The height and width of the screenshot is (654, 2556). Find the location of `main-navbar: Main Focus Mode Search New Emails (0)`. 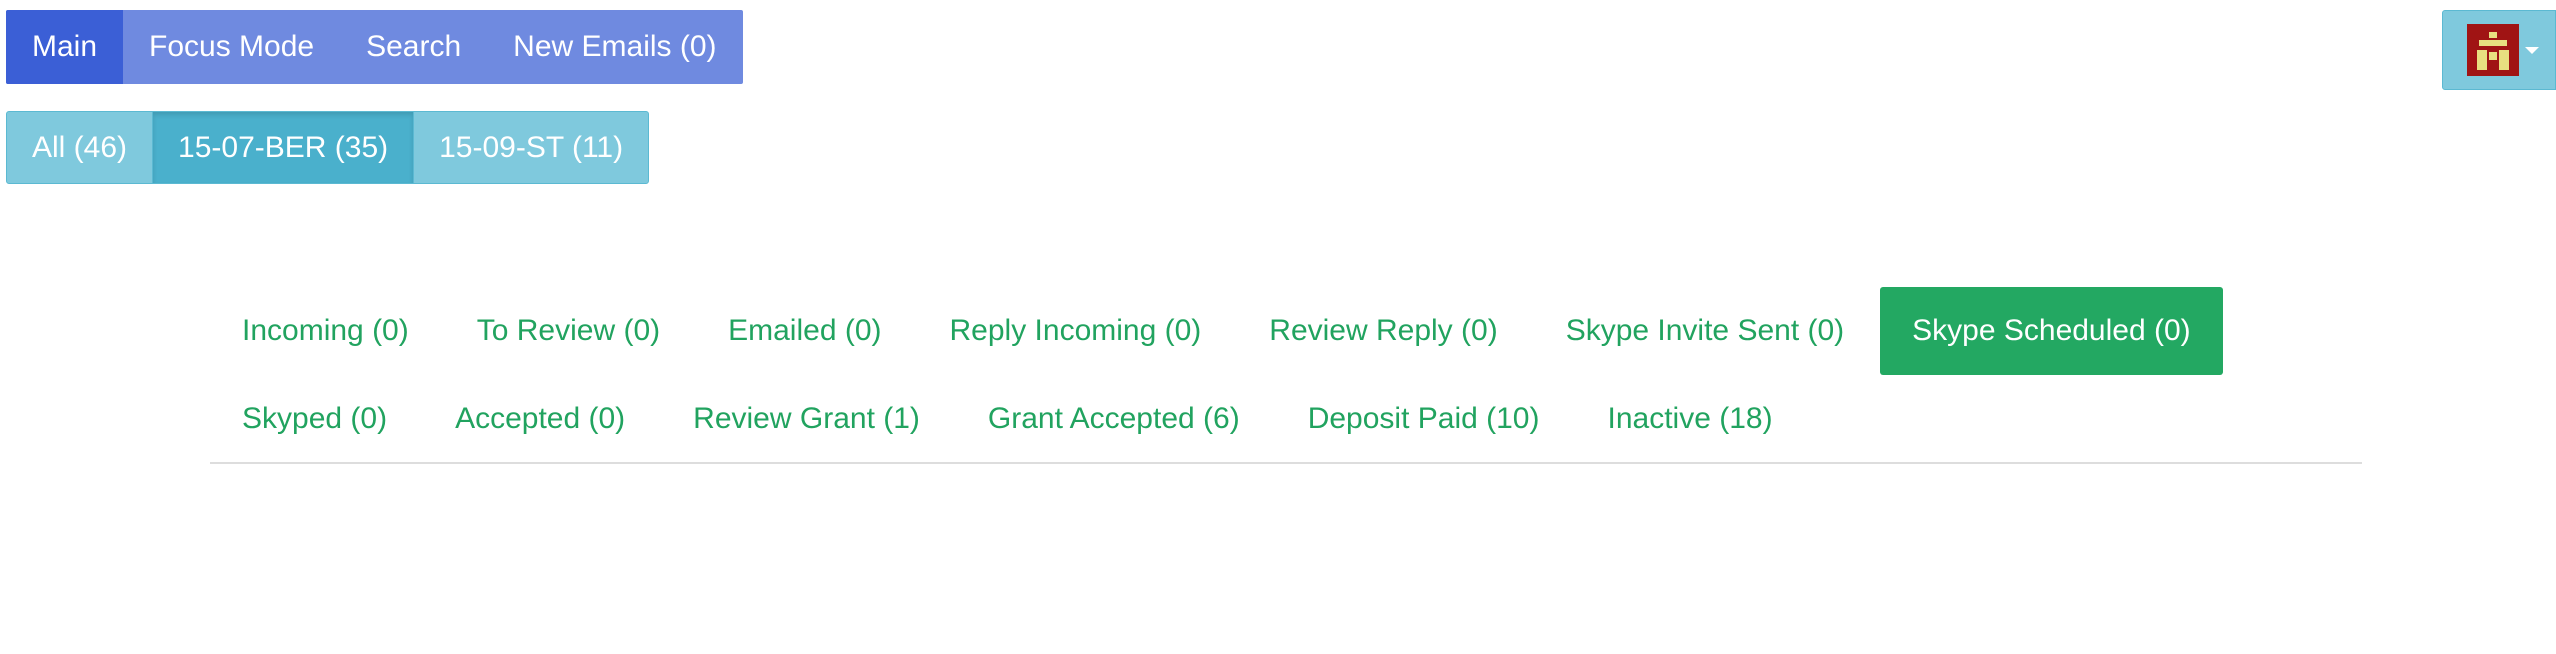

main-navbar: Main Focus Mode Search New Emails (0) is located at coordinates (374, 47).